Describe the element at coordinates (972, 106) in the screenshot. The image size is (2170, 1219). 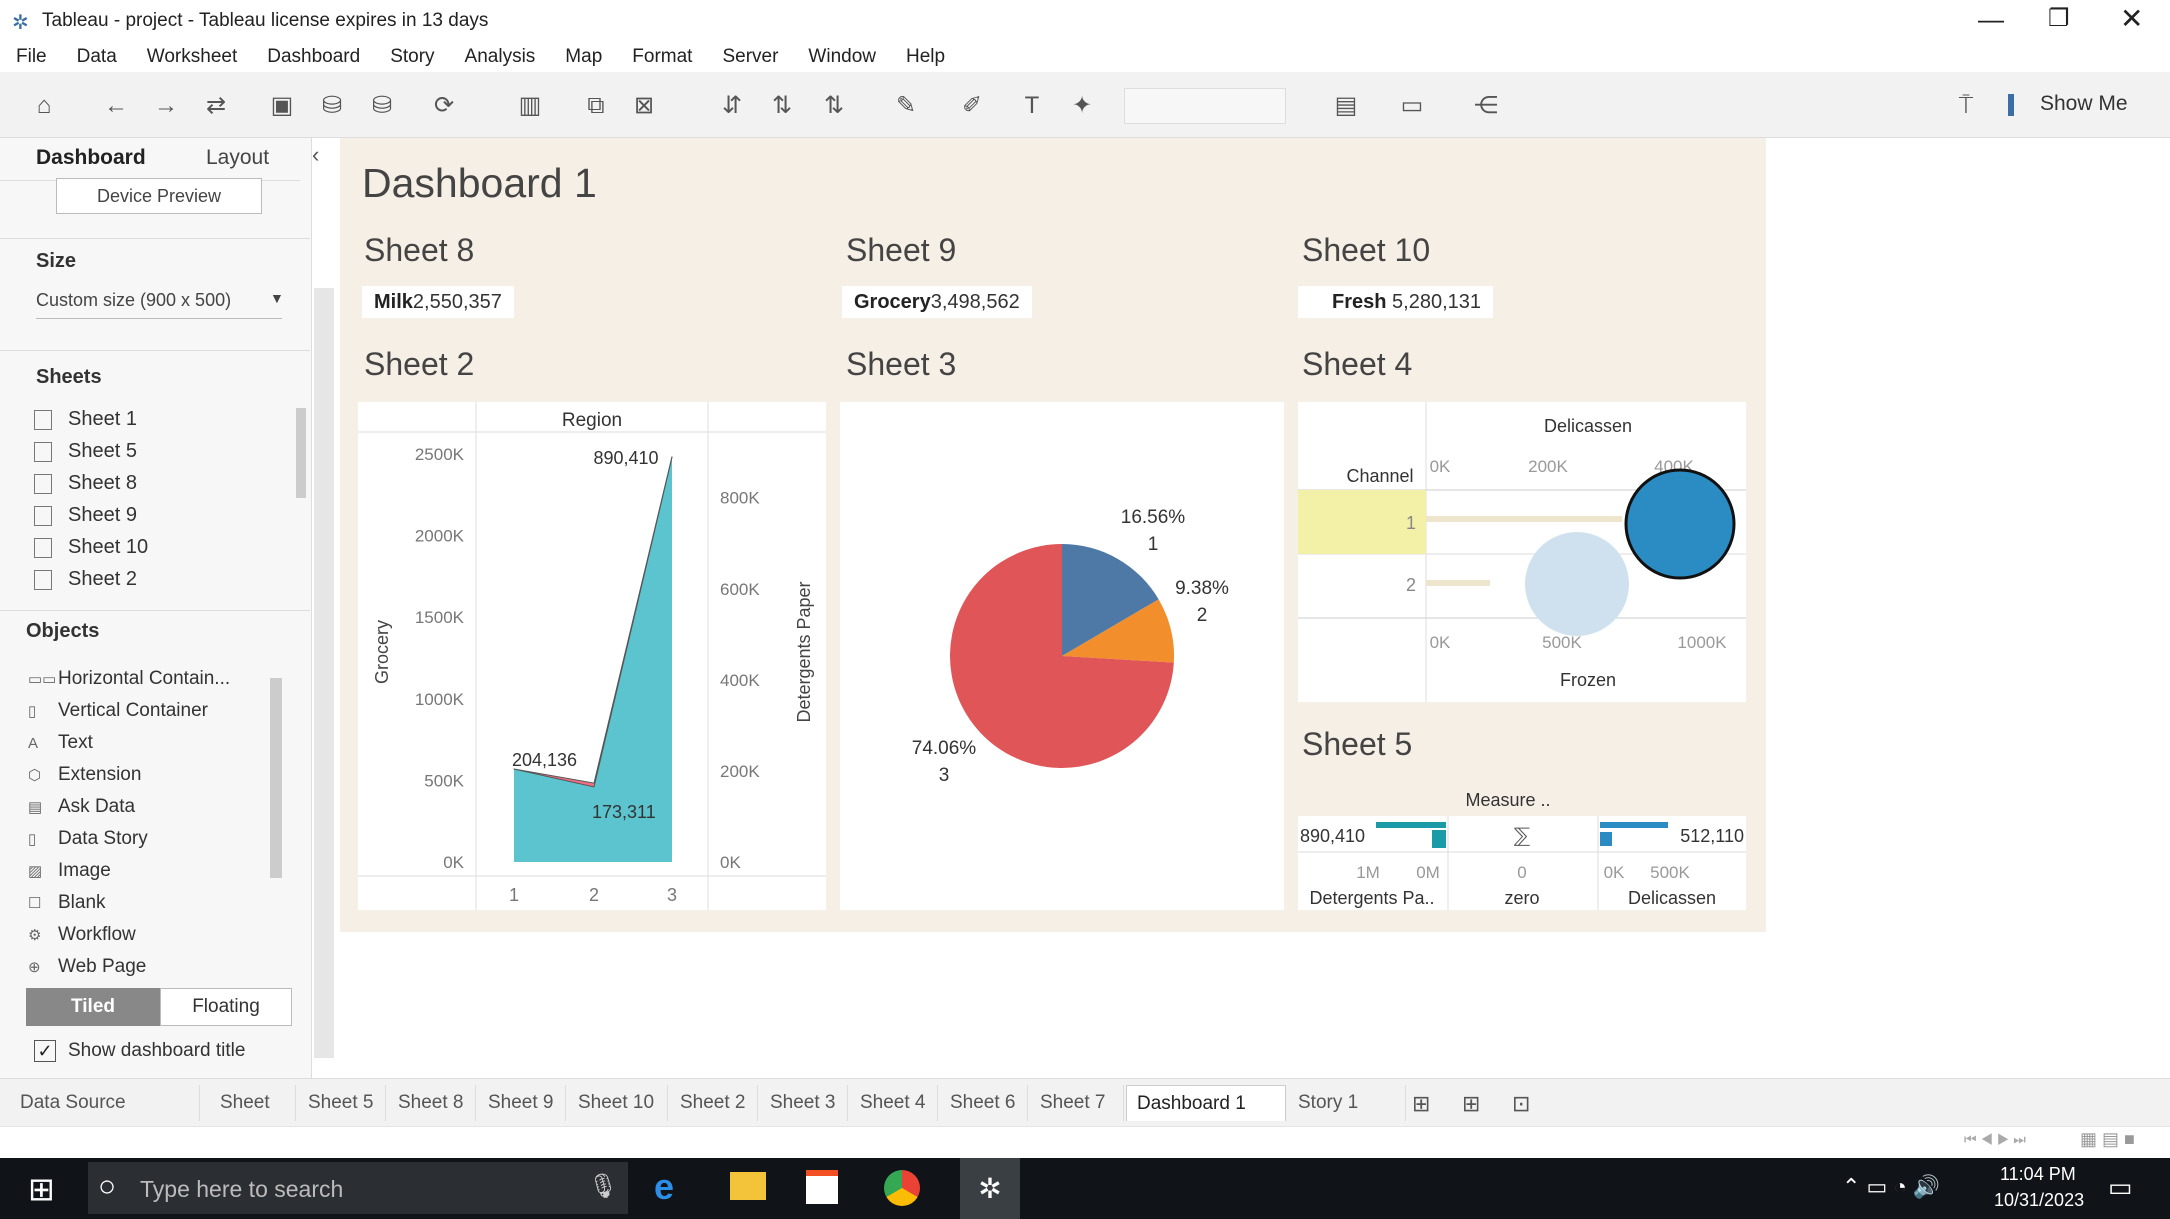
I see `group-icon: ✐` at that location.